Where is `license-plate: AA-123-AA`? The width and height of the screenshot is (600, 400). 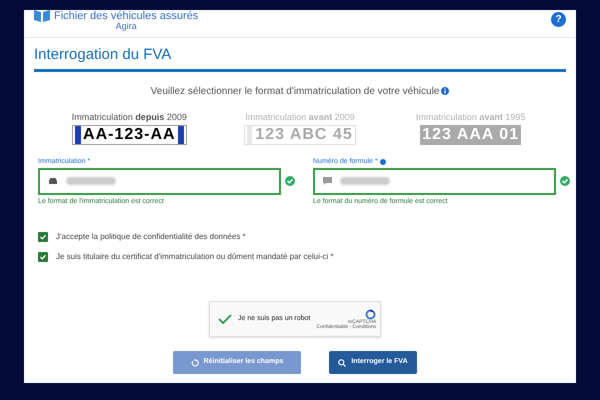 license-plate: AA-123-AA is located at coordinates (129, 135).